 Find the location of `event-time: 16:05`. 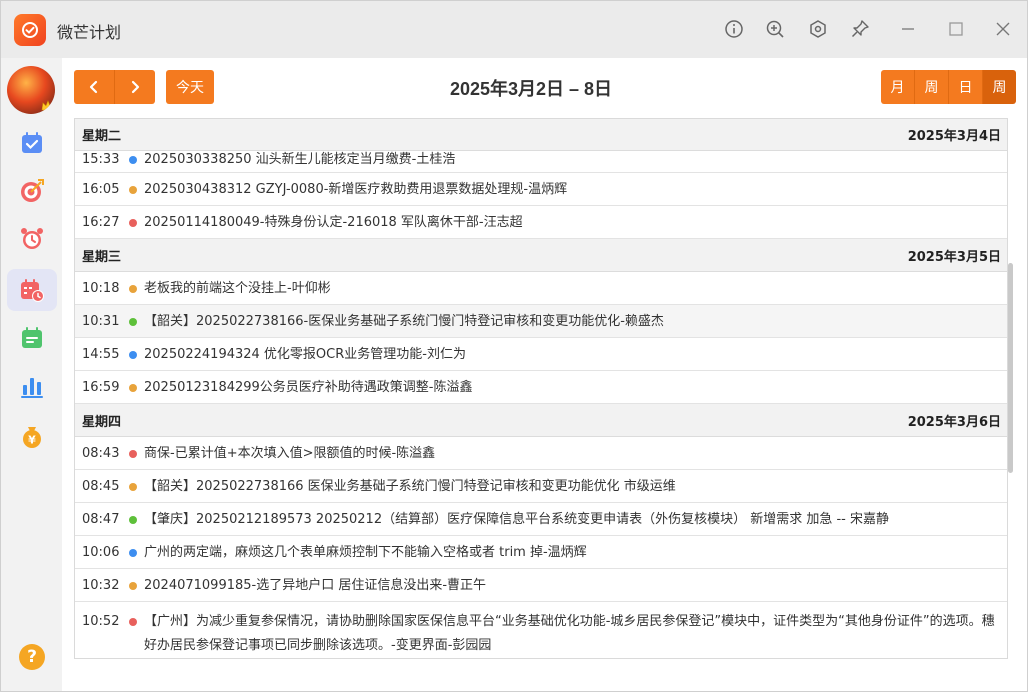

event-time: 16:05 is located at coordinates (101, 189).